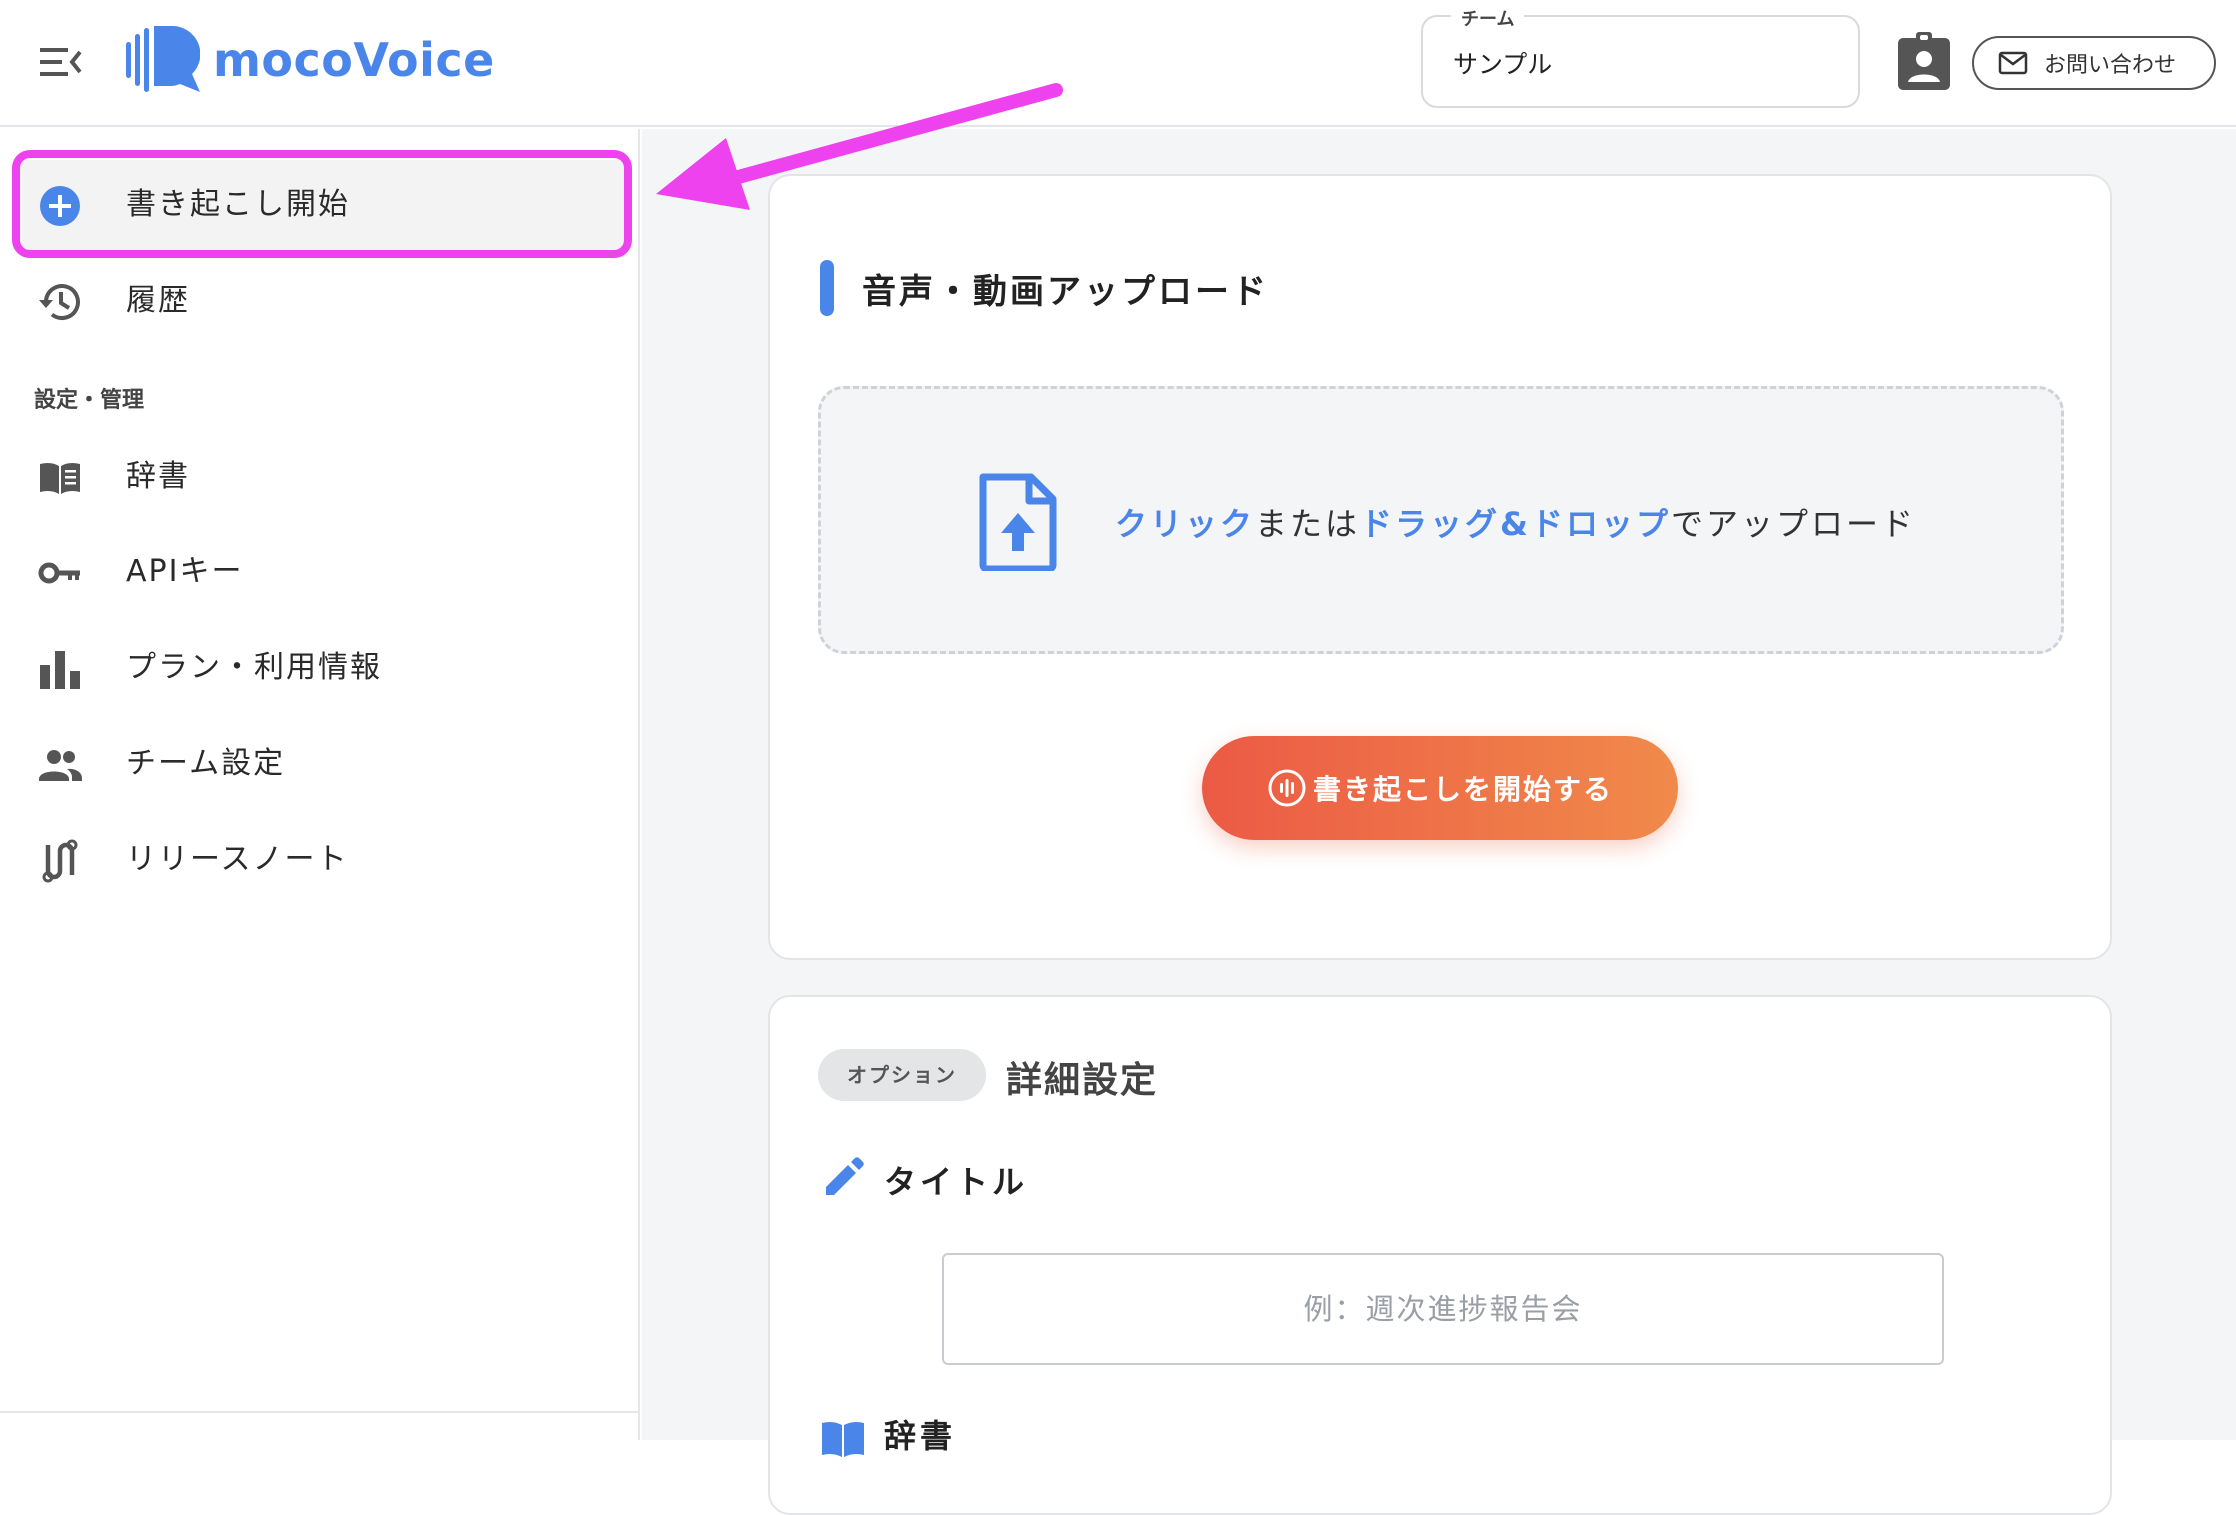  I want to click on bar-chart-icon, so click(60, 670).